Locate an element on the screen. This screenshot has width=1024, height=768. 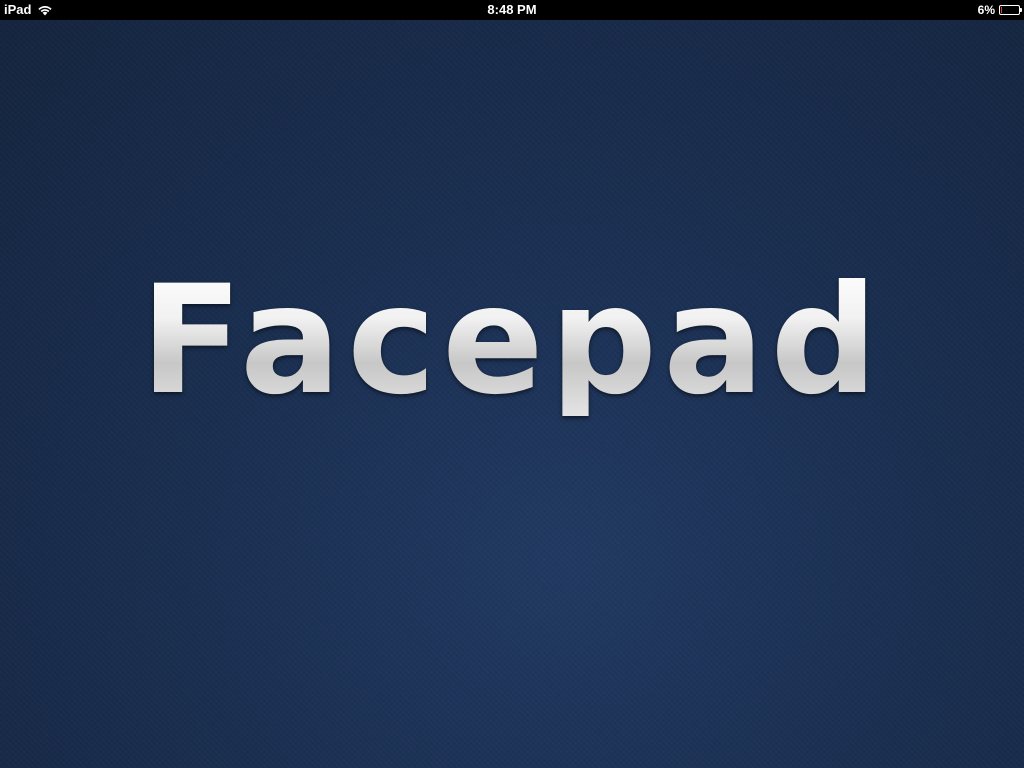
battery-icon is located at coordinates (1010, 10).